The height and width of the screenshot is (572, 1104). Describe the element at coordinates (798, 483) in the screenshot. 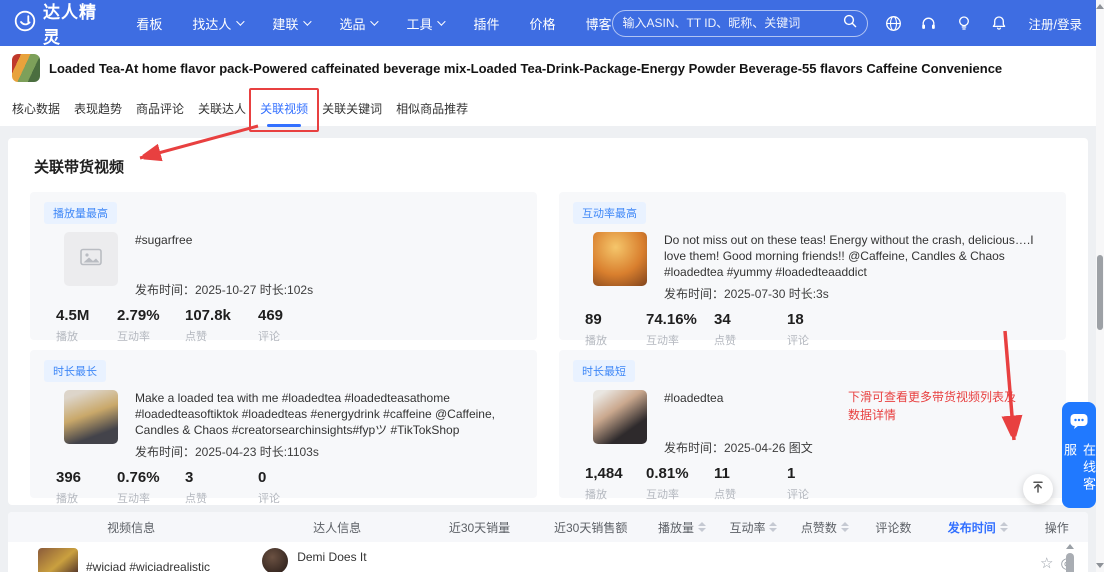

I see `stat-comments: 1 评论` at that location.